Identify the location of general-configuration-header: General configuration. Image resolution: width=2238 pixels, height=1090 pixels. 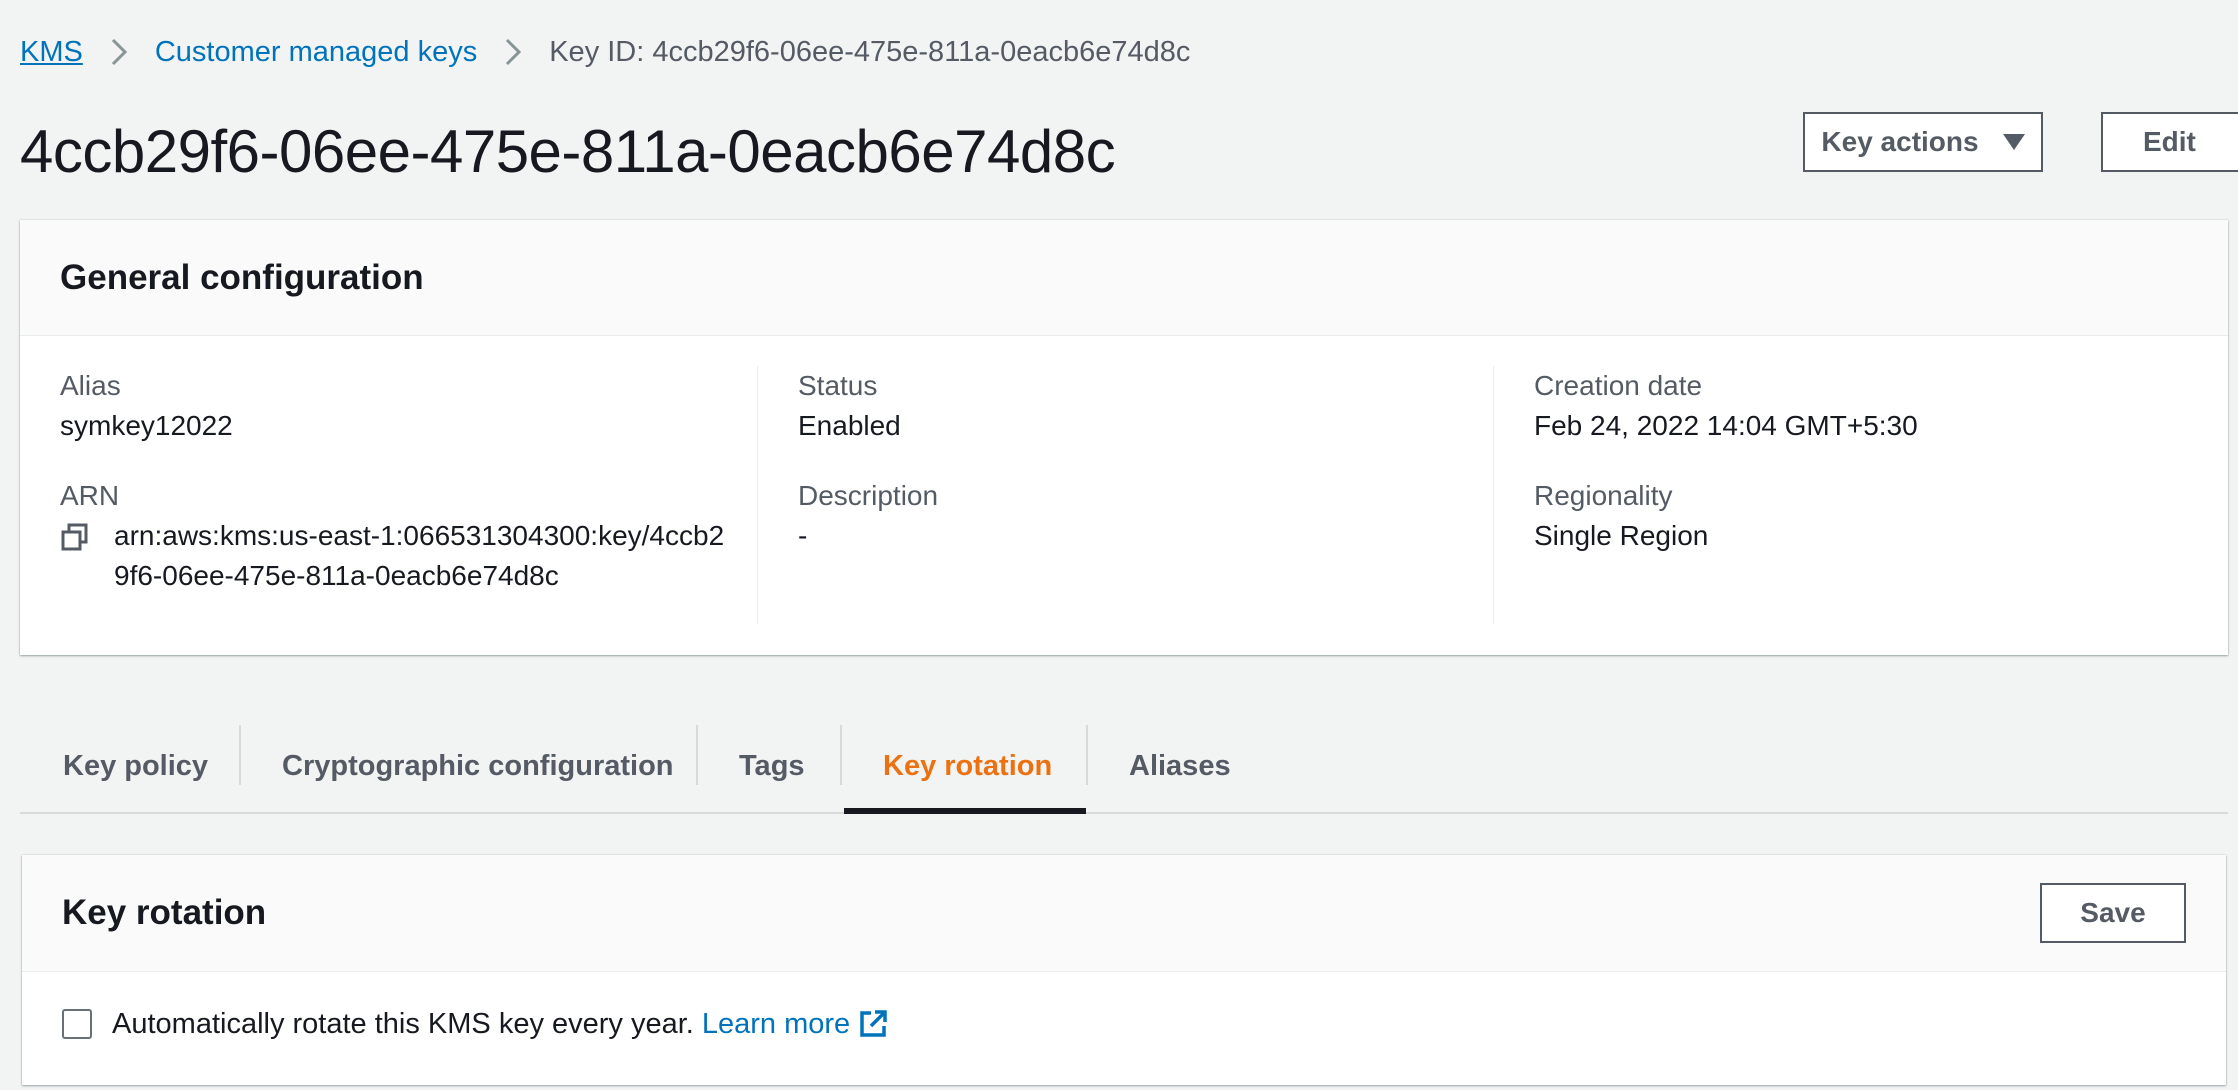
(1124, 278).